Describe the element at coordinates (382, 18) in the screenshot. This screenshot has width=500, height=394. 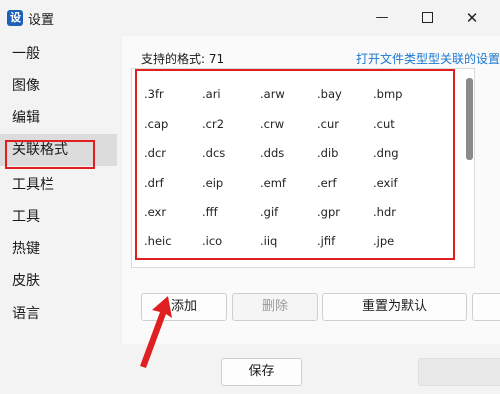
I see `minimize-button: —` at that location.